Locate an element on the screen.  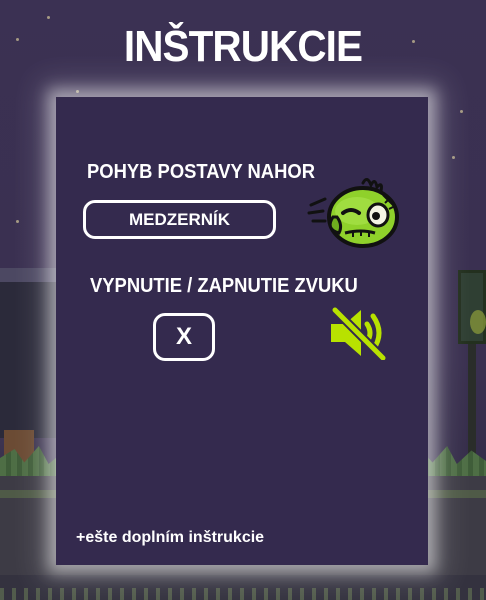
speaker-muted-icon is located at coordinates (359, 333).